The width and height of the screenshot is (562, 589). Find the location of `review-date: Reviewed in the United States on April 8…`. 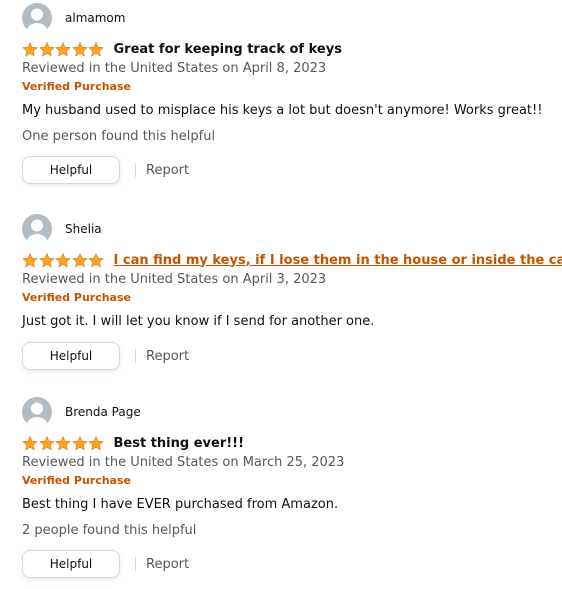

review-date: Reviewed in the United States on April 8… is located at coordinates (174, 68).